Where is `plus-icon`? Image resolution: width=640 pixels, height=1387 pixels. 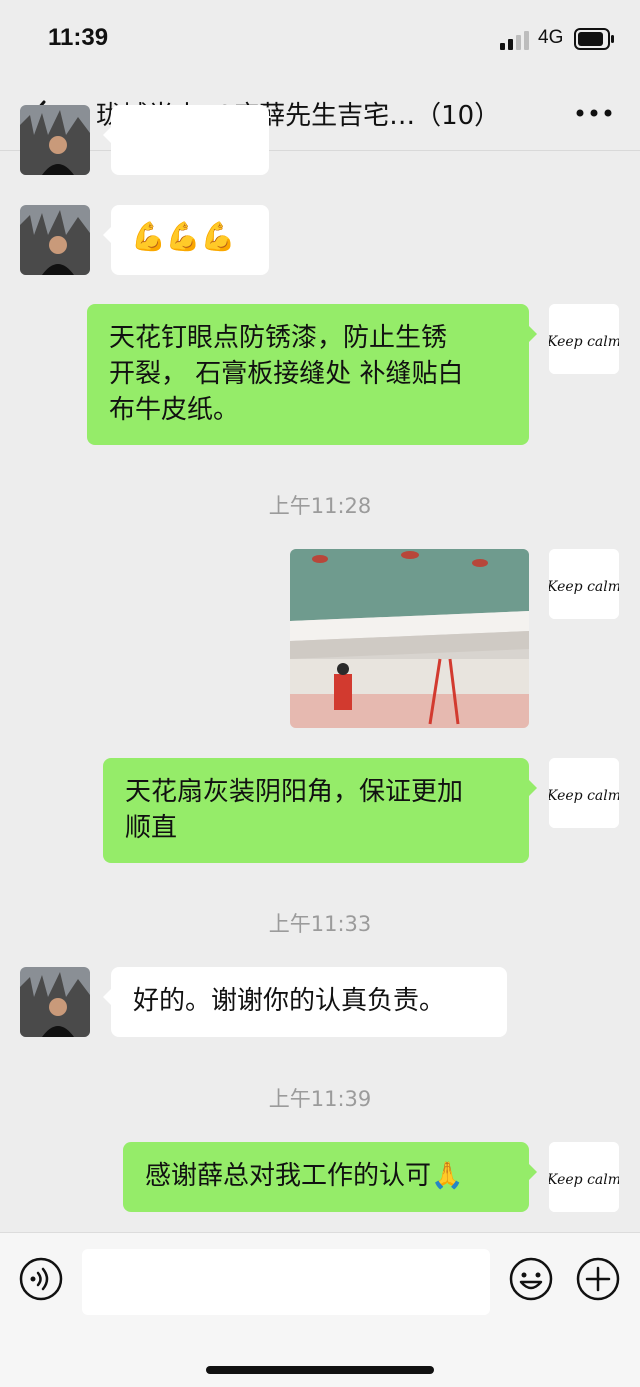
plus-icon is located at coordinates (598, 1281).